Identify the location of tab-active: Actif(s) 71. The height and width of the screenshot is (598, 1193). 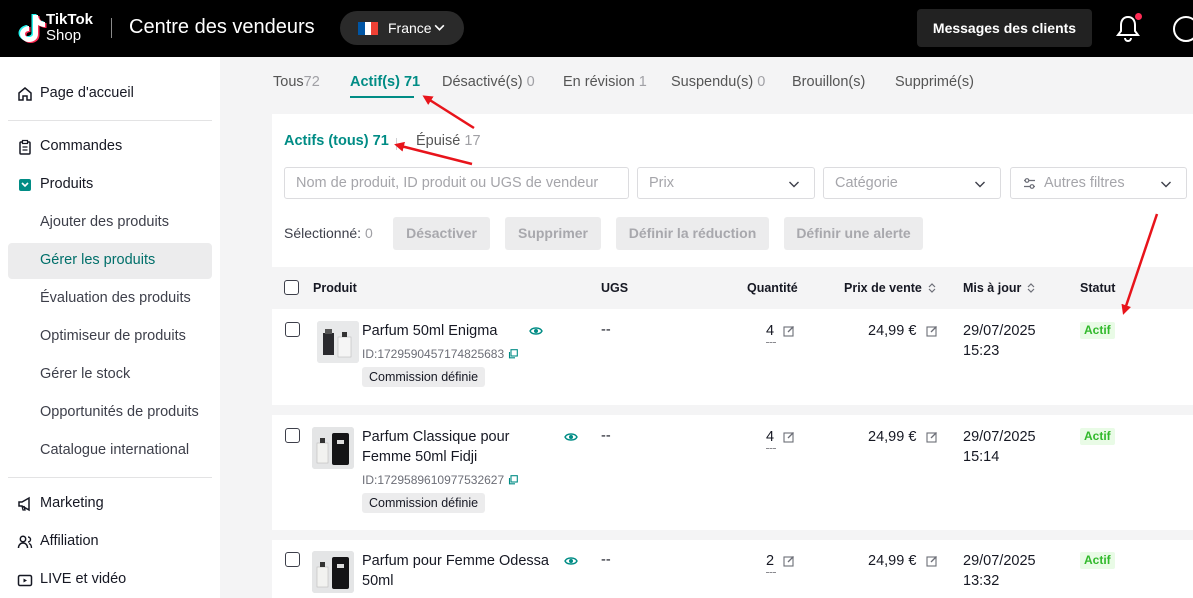
(385, 82).